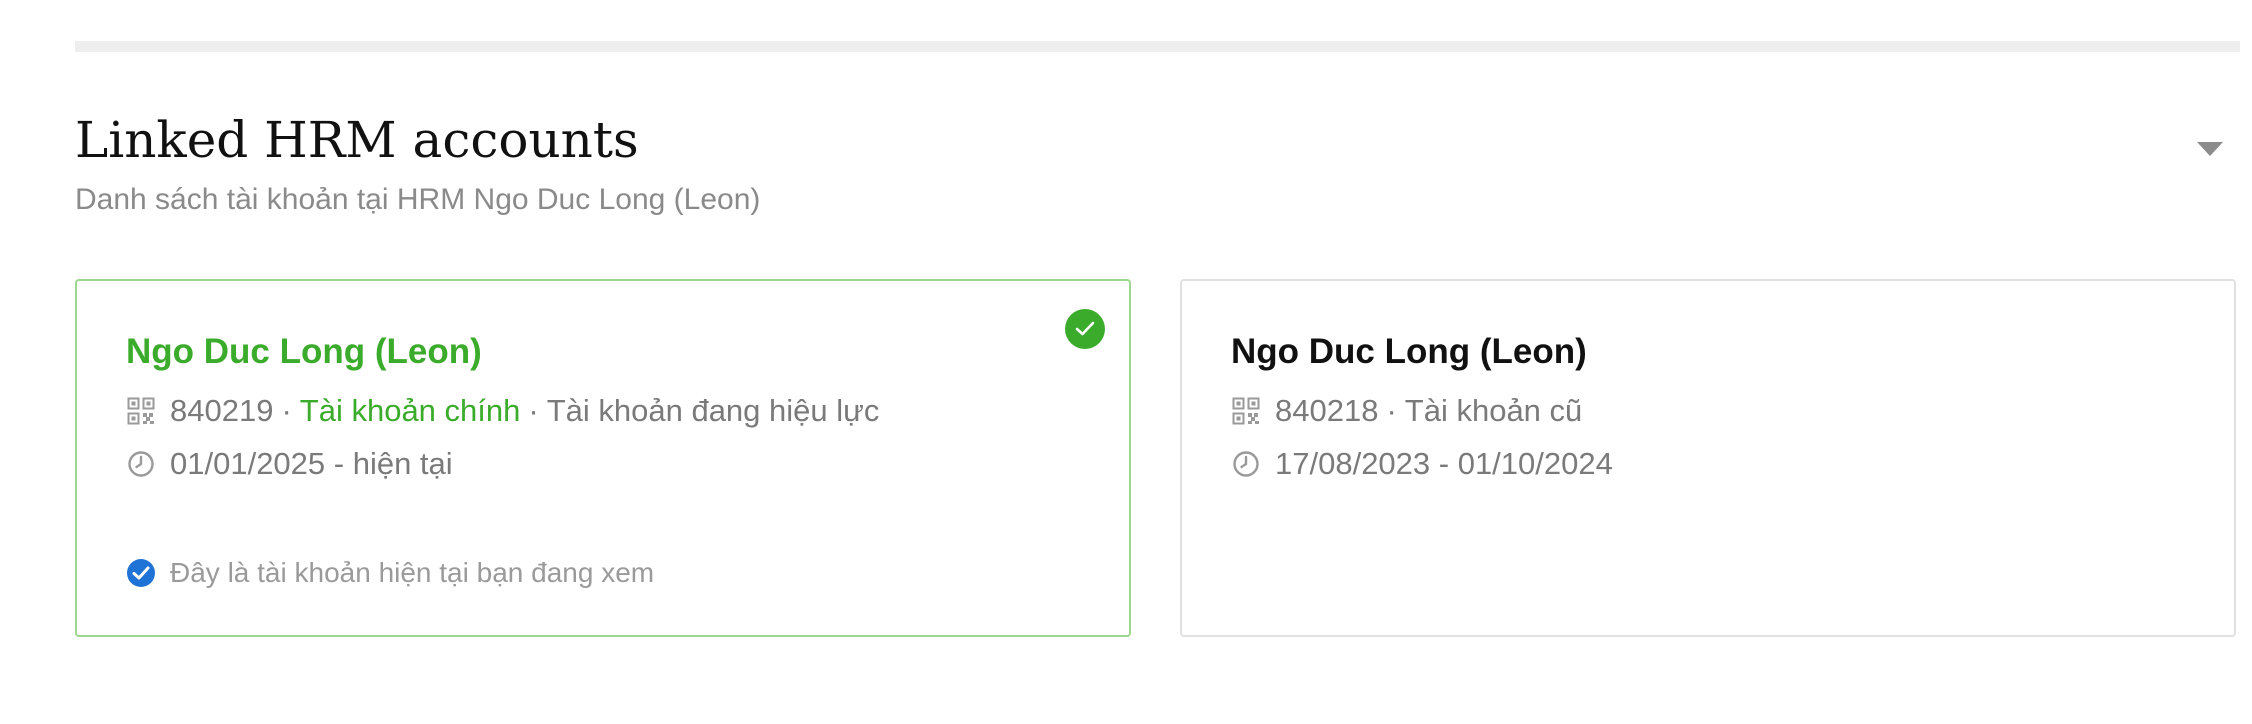  I want to click on account-period-row: 17/08/2023 - 01/10/2024, so click(1422, 464).